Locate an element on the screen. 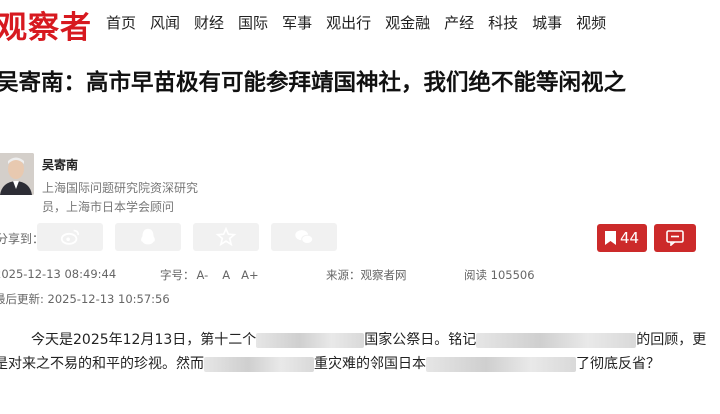 This screenshot has width=720, height=414. weibo-icon is located at coordinates (70, 237).